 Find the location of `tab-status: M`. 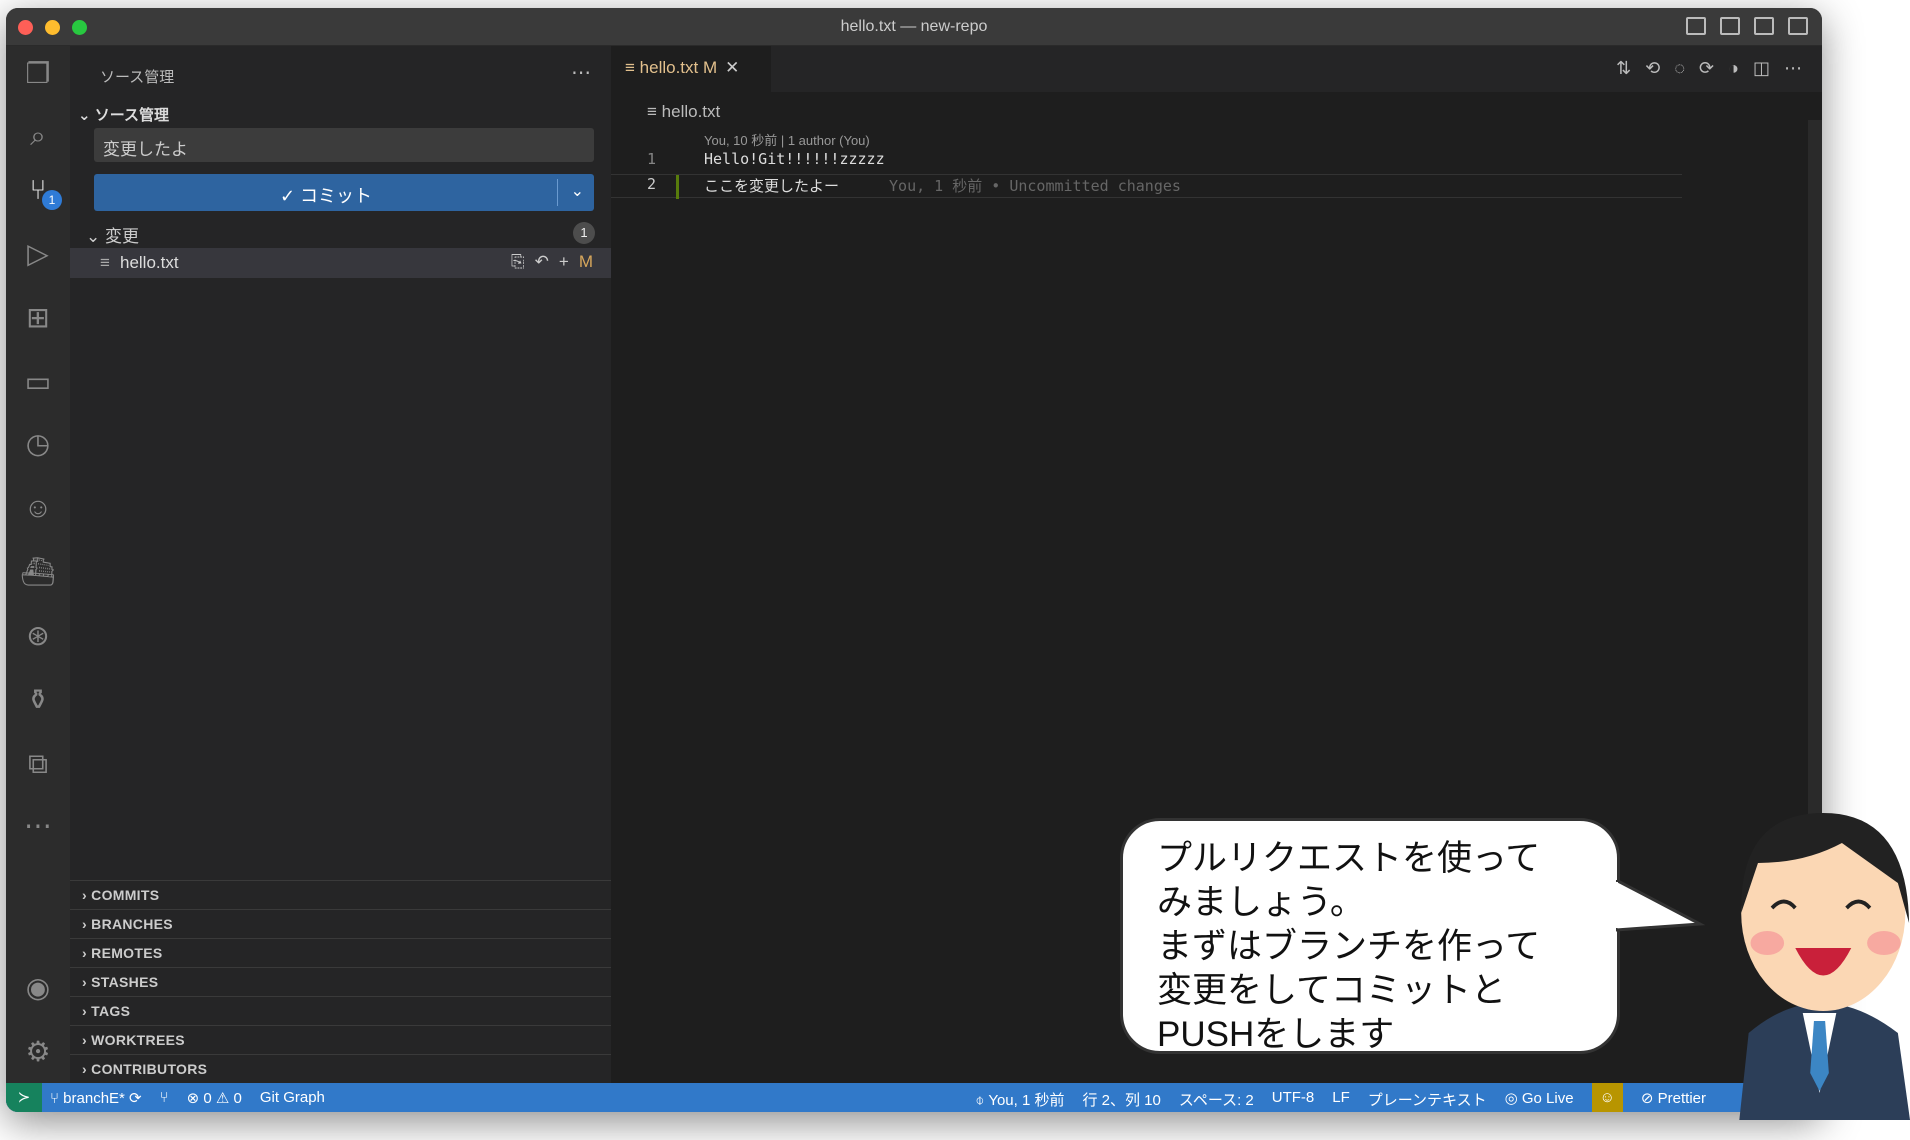

tab-status: M is located at coordinates (710, 67).